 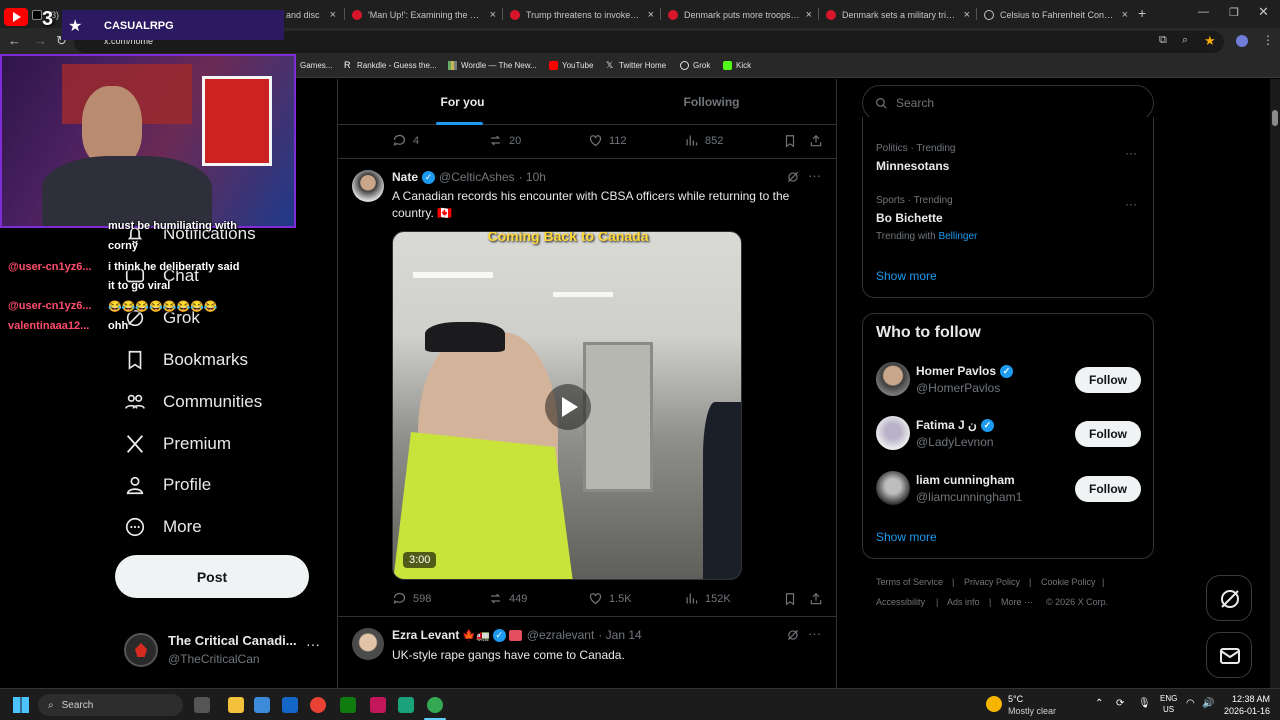 I want to click on grok-floating-button, so click(x=1229, y=598).